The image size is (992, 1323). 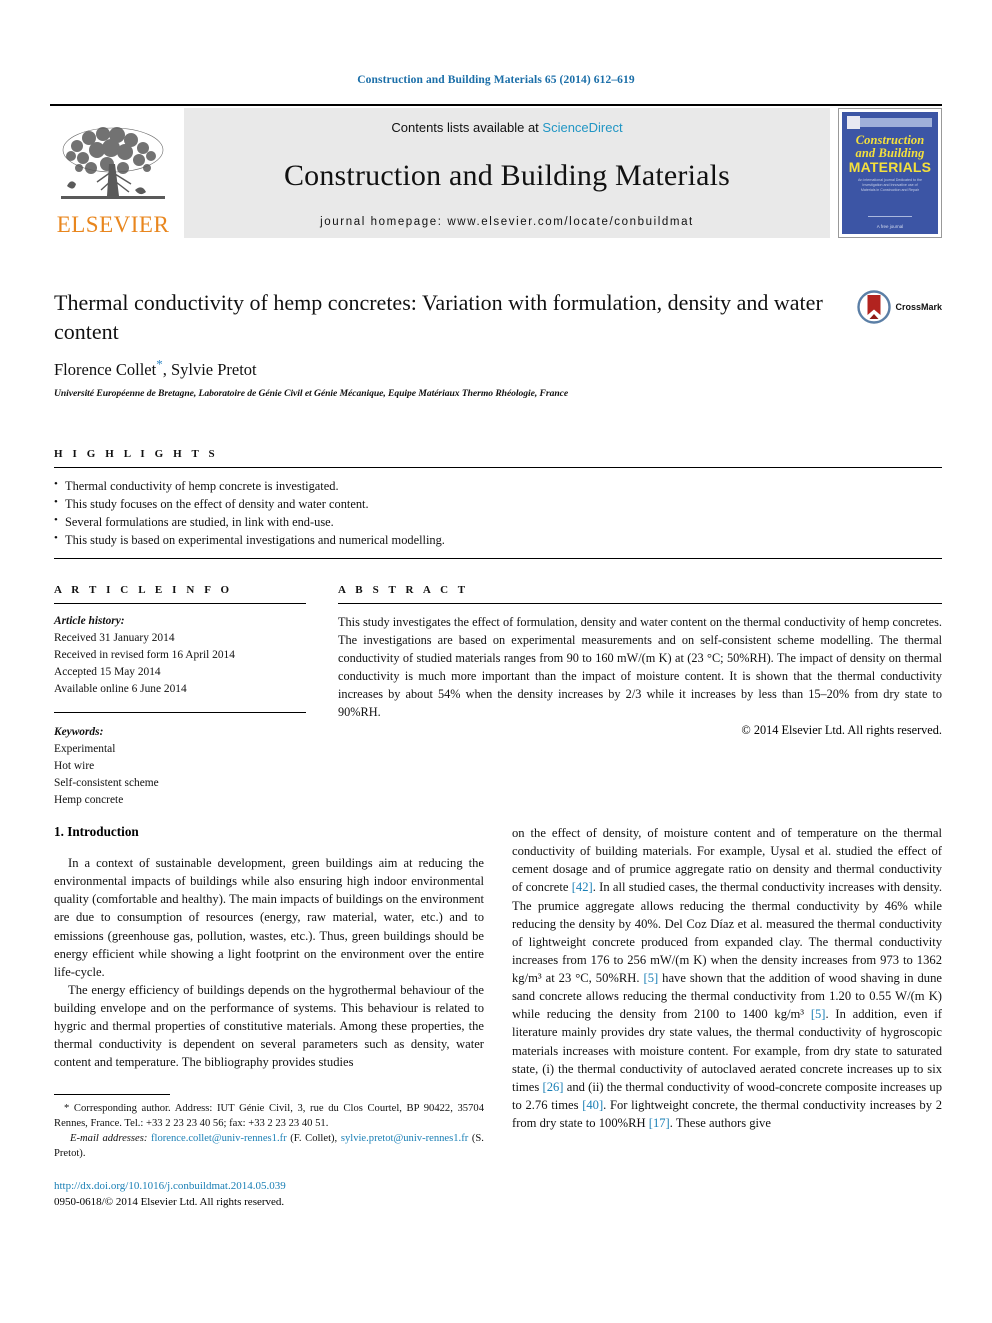 What do you see at coordinates (120, 689) in the screenshot?
I see `history-item: Available online 6 June 2014` at bounding box center [120, 689].